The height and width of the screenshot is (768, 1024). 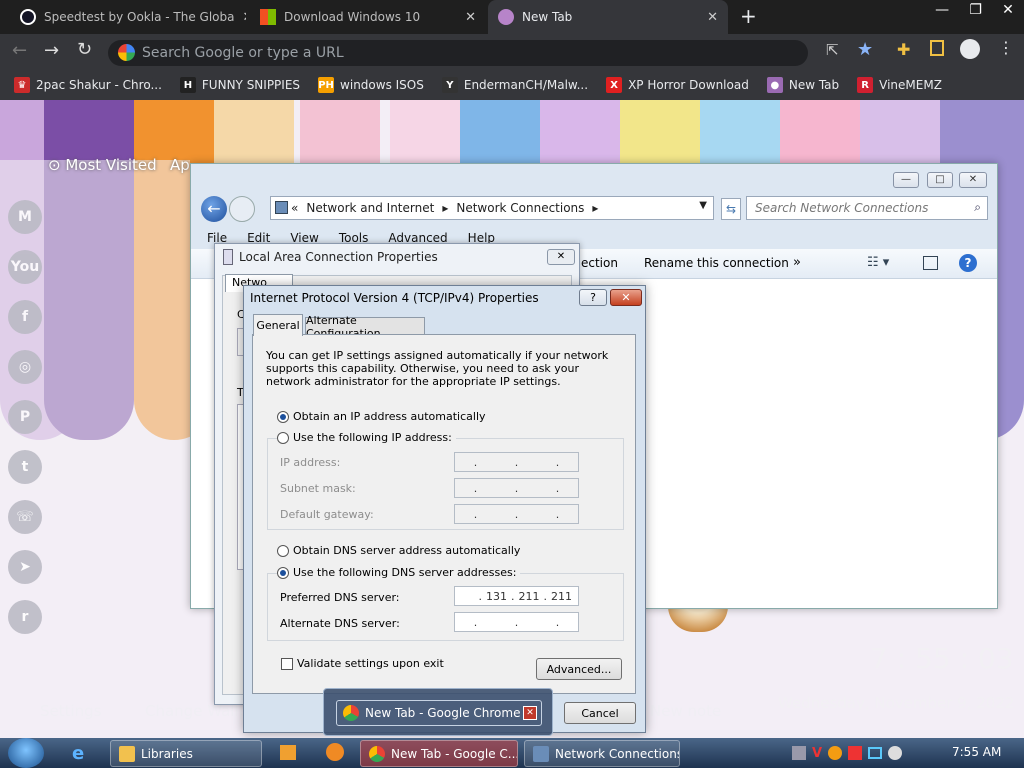 What do you see at coordinates (399, 572) in the screenshot?
I see `use-dns-radio: Use the following DNS server addresses:` at bounding box center [399, 572].